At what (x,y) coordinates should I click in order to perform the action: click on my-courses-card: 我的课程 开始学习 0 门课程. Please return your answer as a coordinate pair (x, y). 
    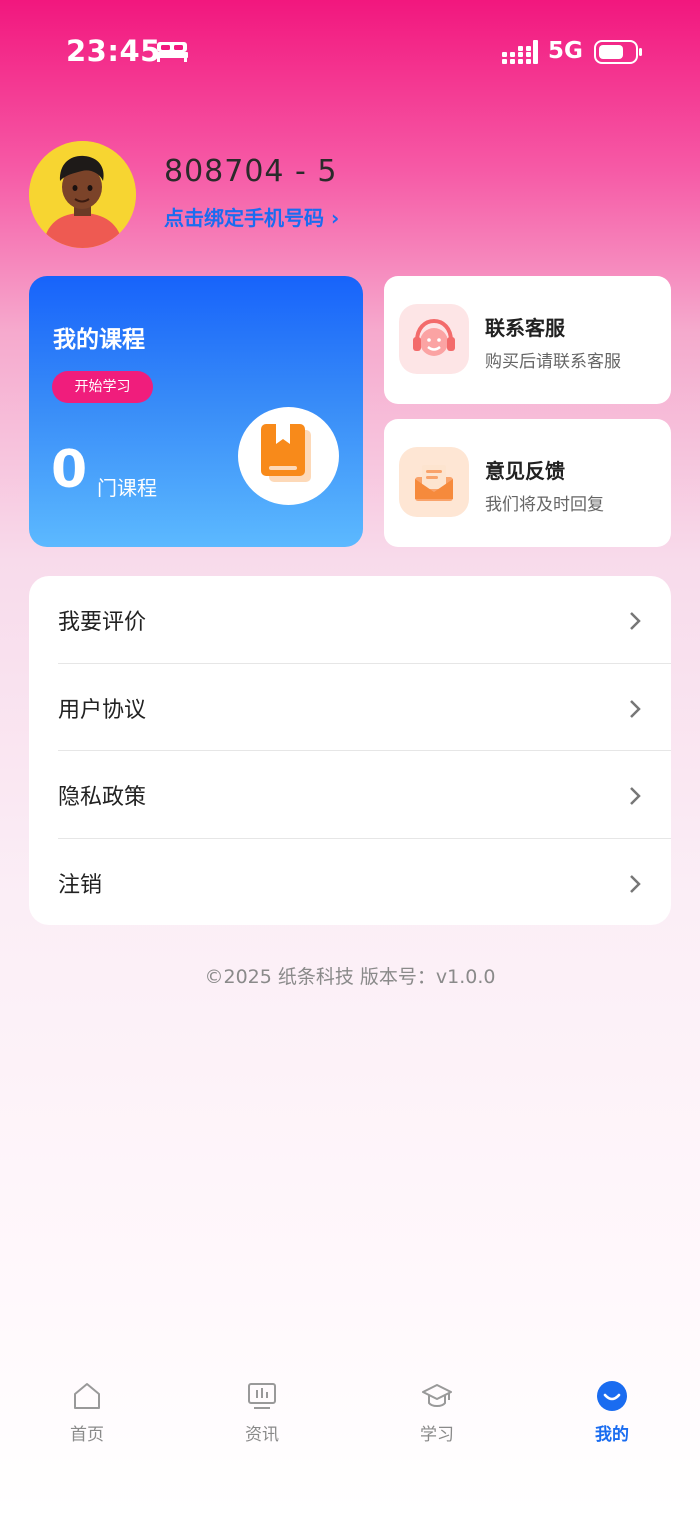
    Looking at the image, I should click on (196, 411).